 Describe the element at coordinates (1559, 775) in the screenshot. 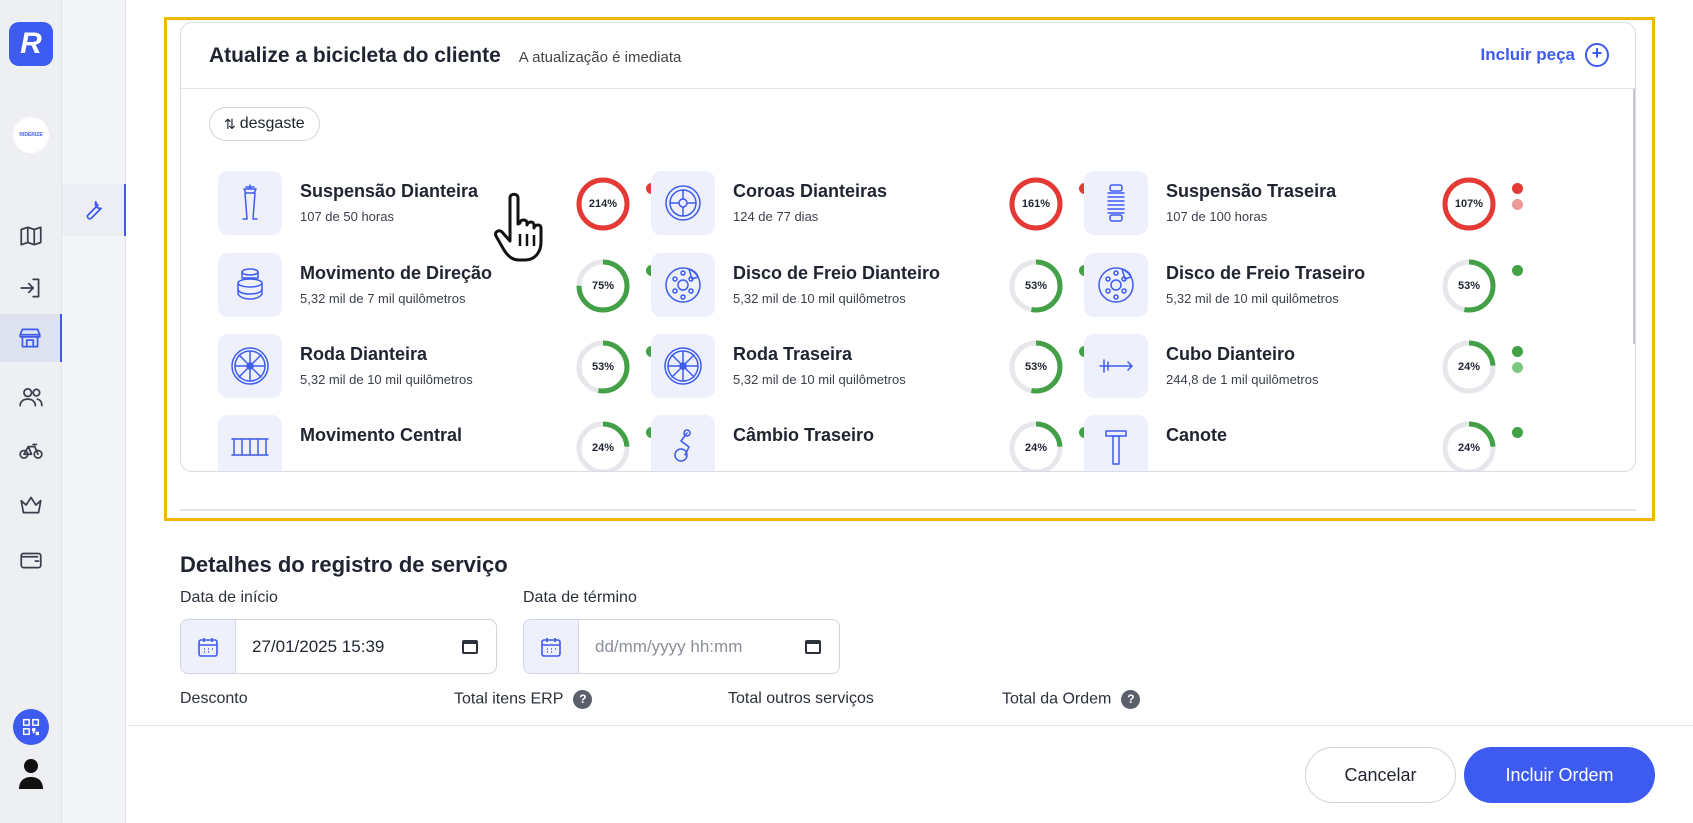

I see `submit-order-button: Incluir Ordem` at that location.